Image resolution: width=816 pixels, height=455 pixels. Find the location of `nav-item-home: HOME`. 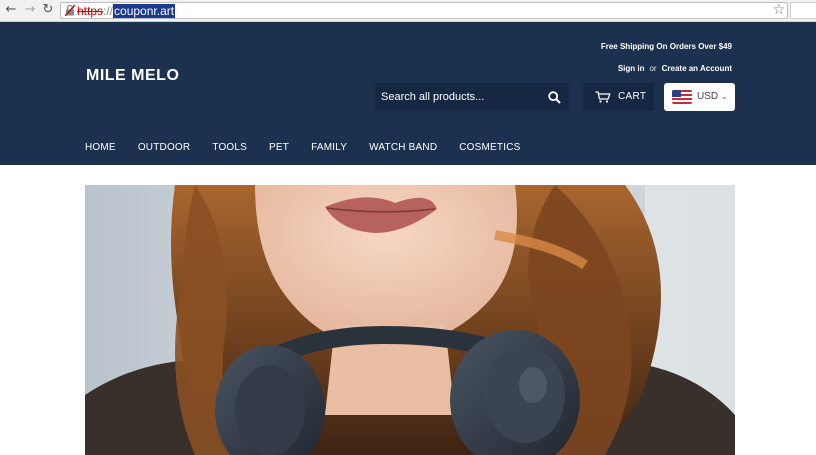

nav-item-home: HOME is located at coordinates (100, 147).